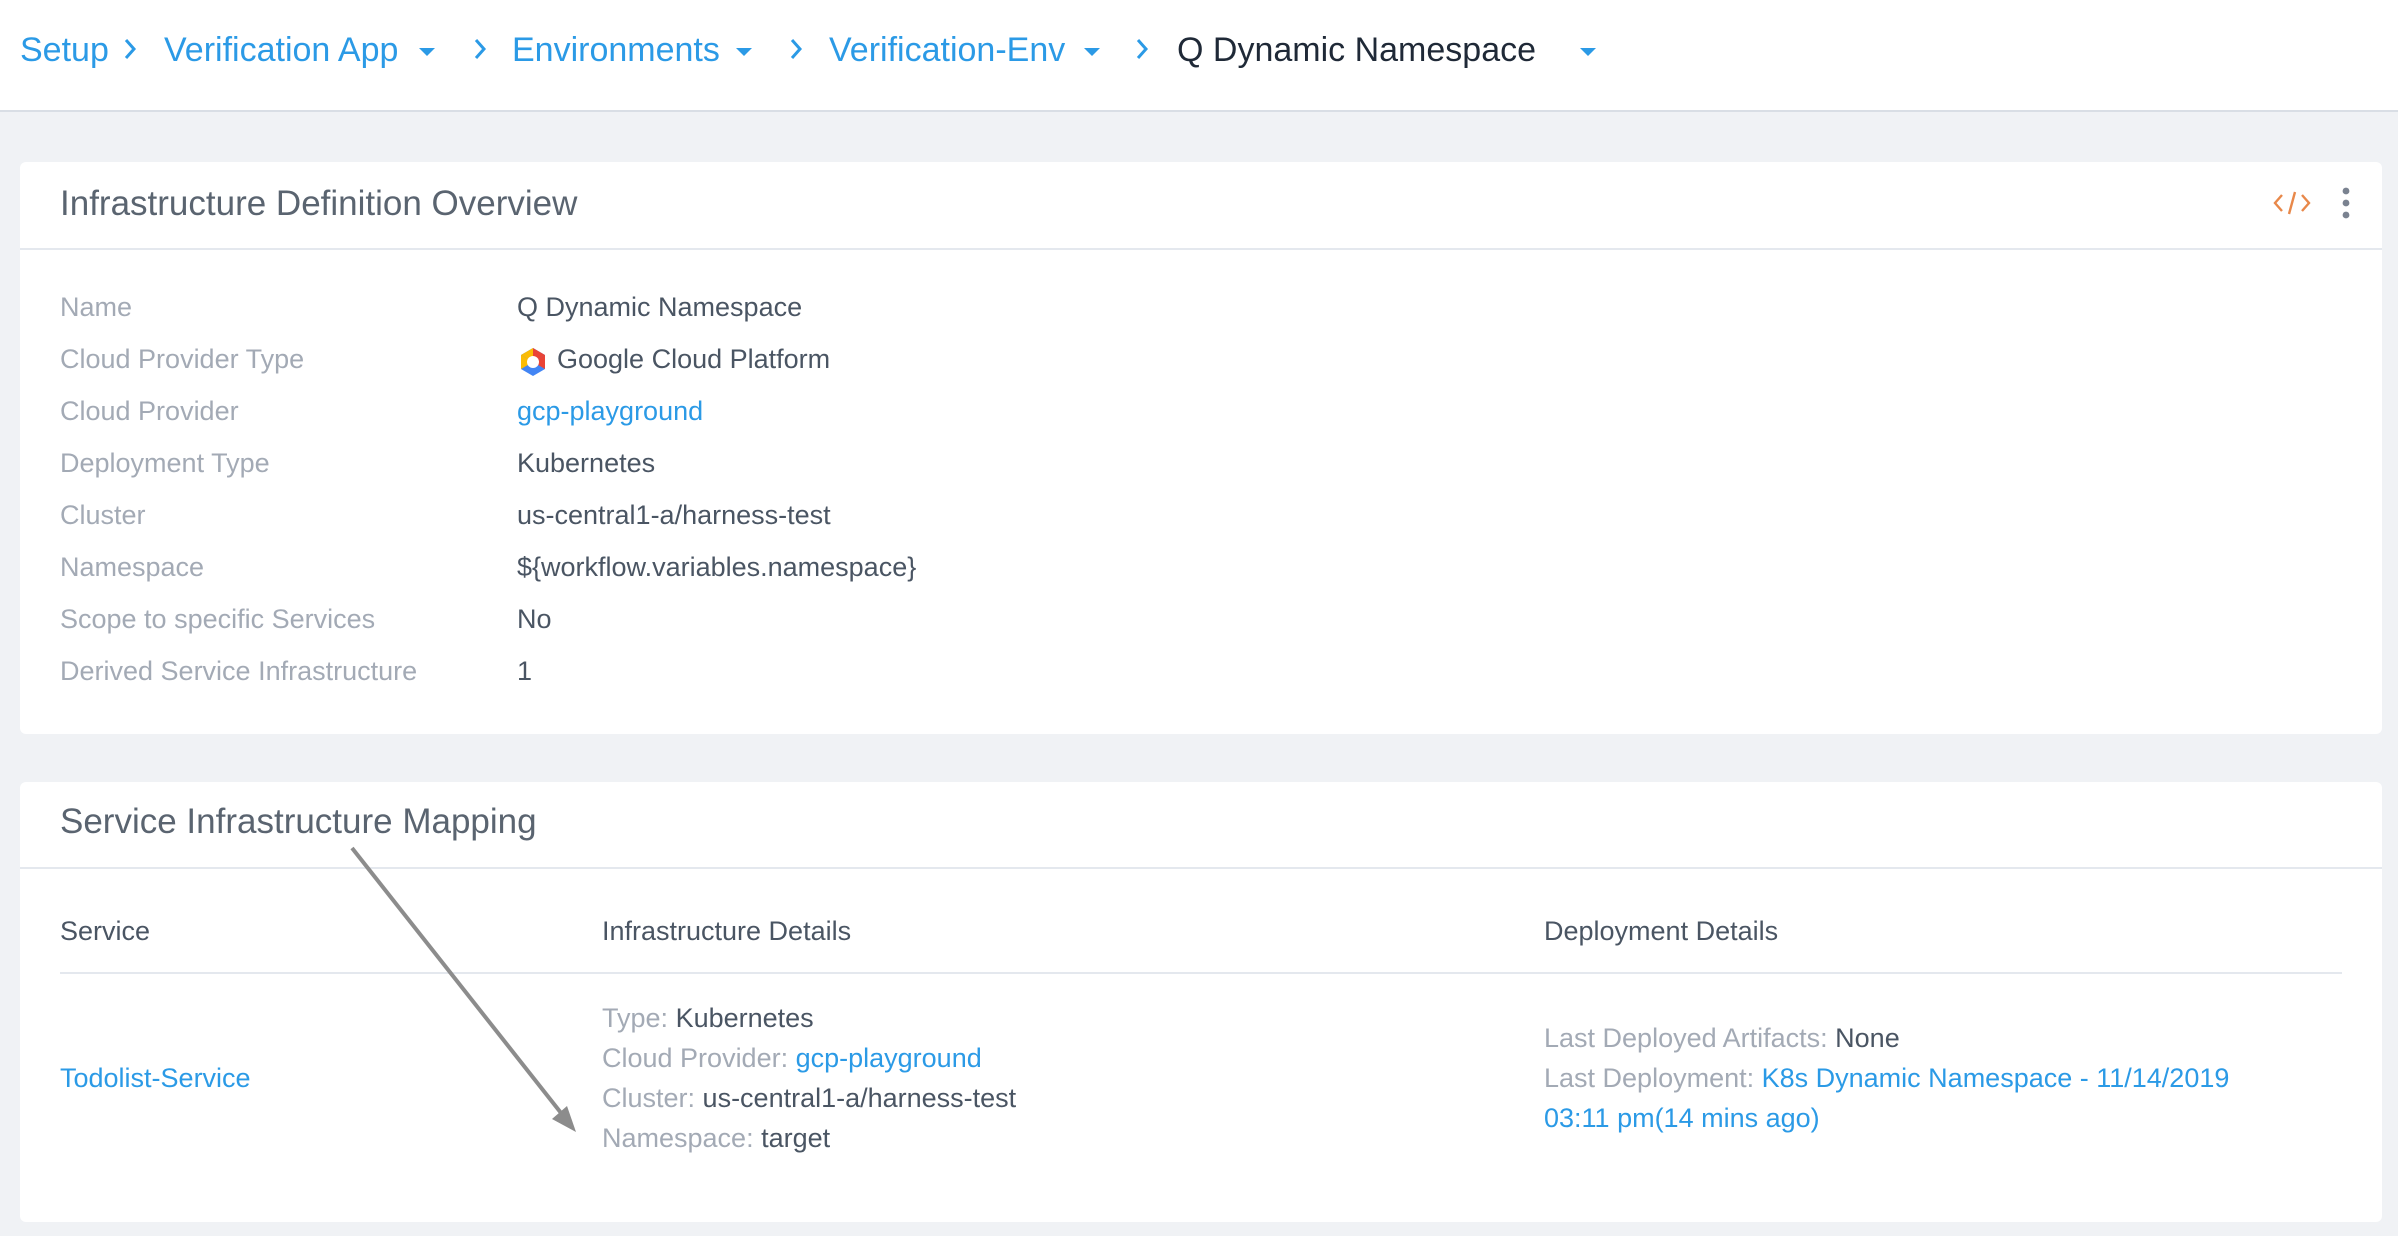 This screenshot has height=1236, width=2398. I want to click on infra-cloud-provider: Cloud Provider: gcp-playground, so click(792, 1058).